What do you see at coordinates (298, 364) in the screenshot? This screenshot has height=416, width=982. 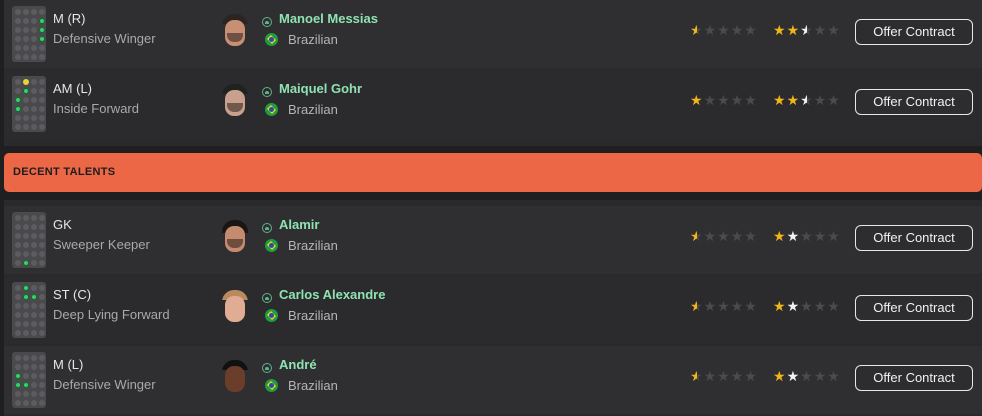 I see `player-name-link: André` at bounding box center [298, 364].